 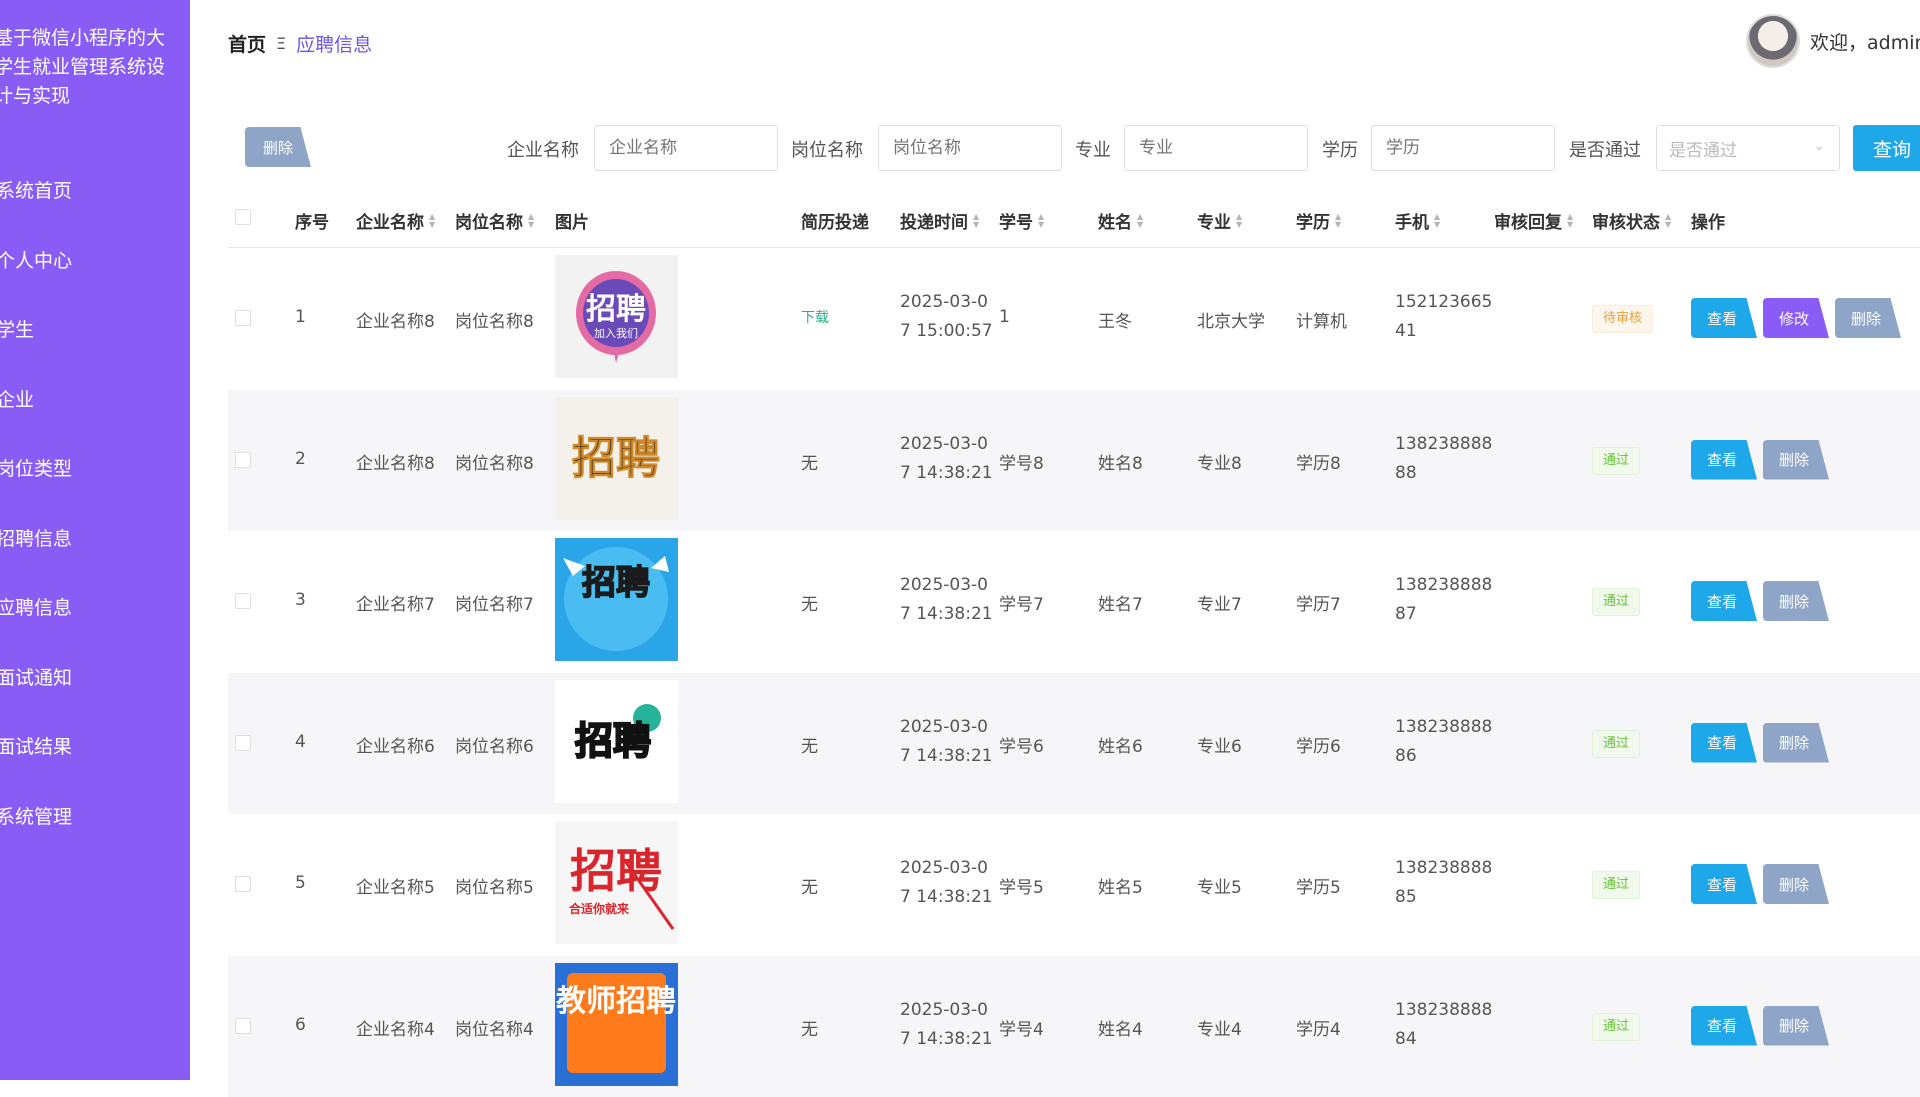 I want to click on select-all-checkbox, so click(x=243, y=217).